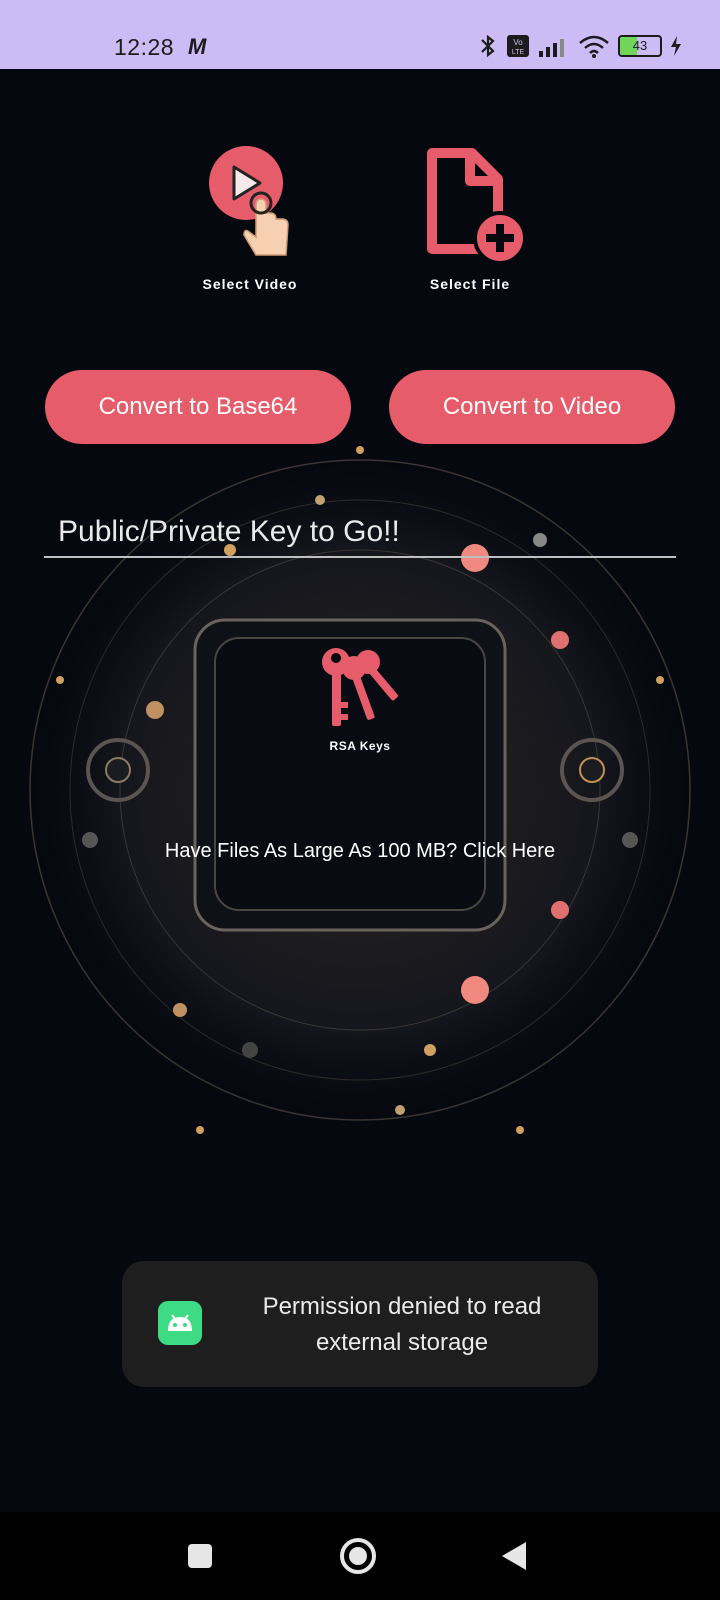 This screenshot has height=1600, width=720. Describe the element at coordinates (180, 1323) in the screenshot. I see `android-app-icon` at that location.